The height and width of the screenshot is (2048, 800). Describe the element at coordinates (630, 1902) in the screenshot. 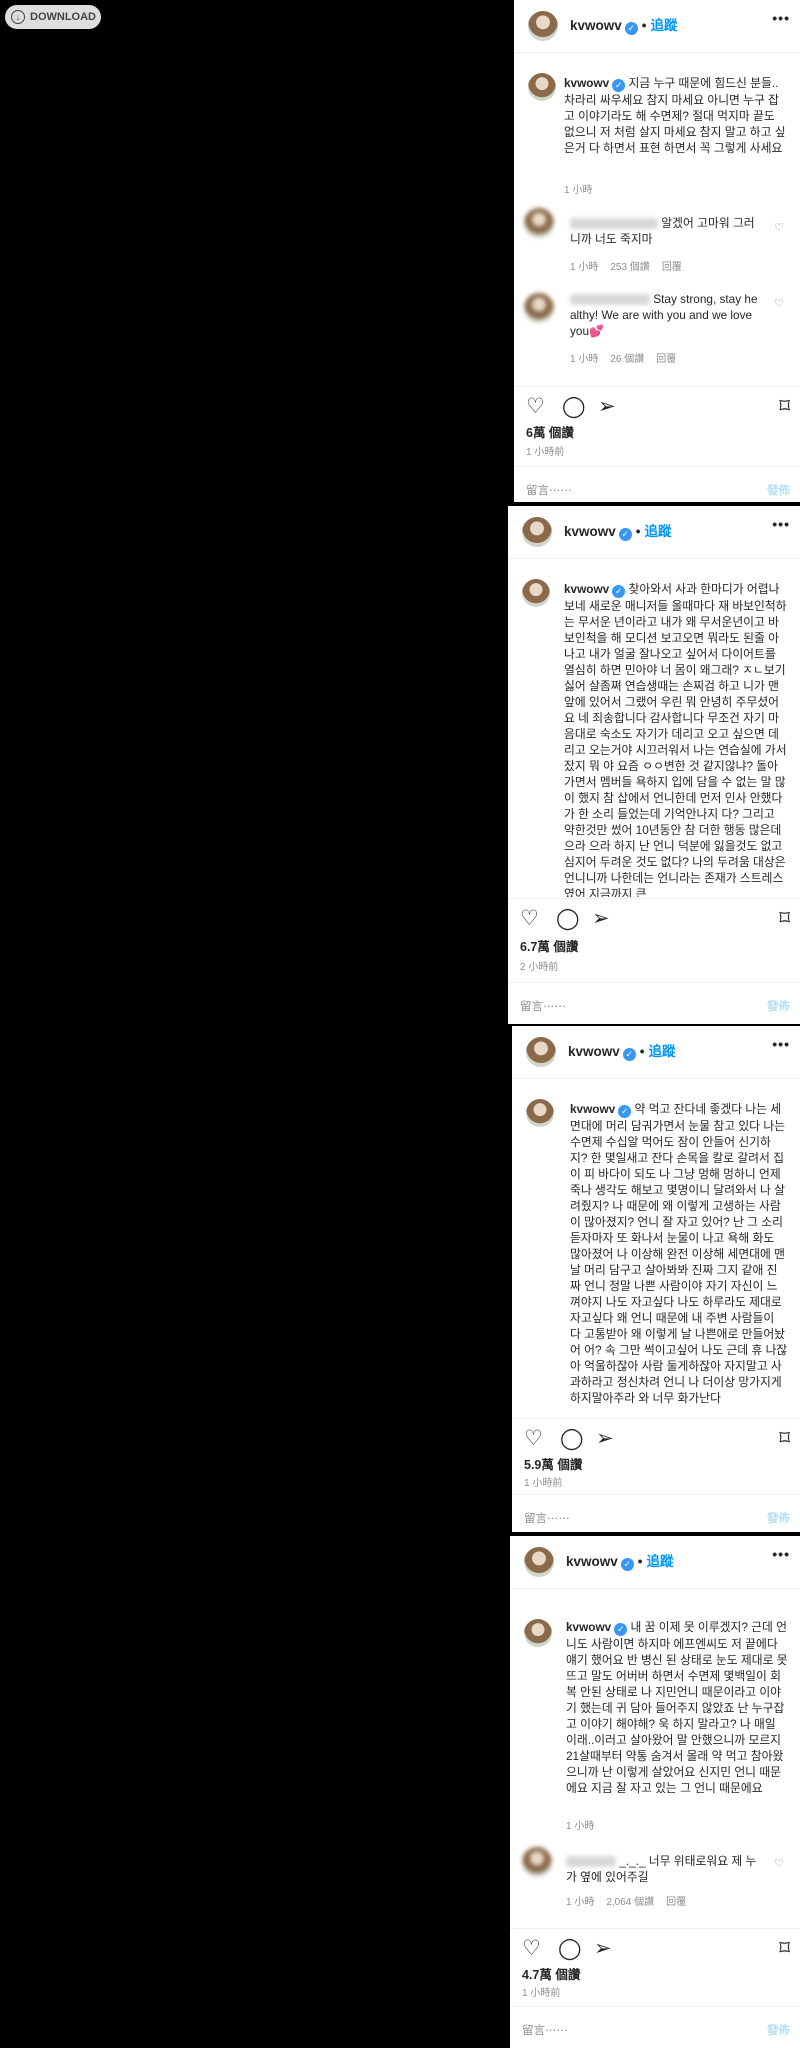

I see `comment-likes: 2,064 個讚` at that location.